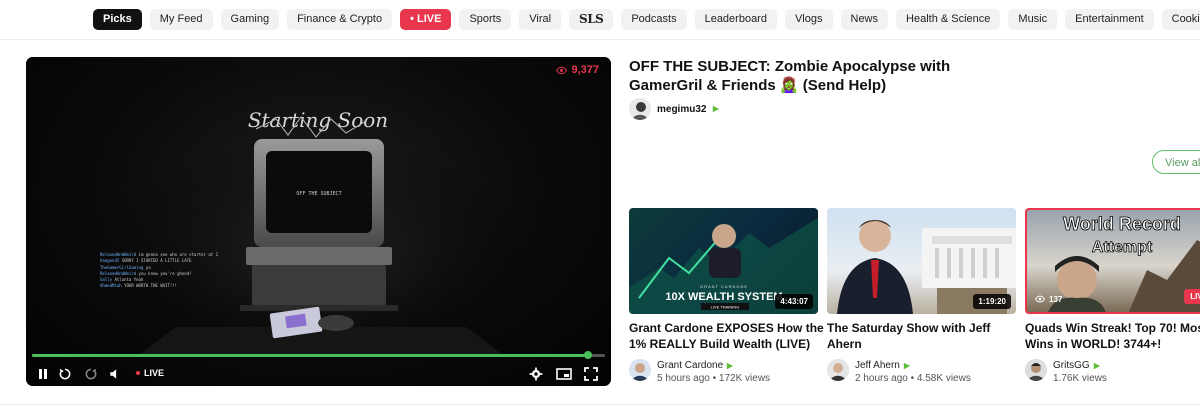 Image resolution: width=1200 pixels, height=409 pixels. What do you see at coordinates (681, 109) in the screenshot?
I see `featured-author-name: megimu32` at bounding box center [681, 109].